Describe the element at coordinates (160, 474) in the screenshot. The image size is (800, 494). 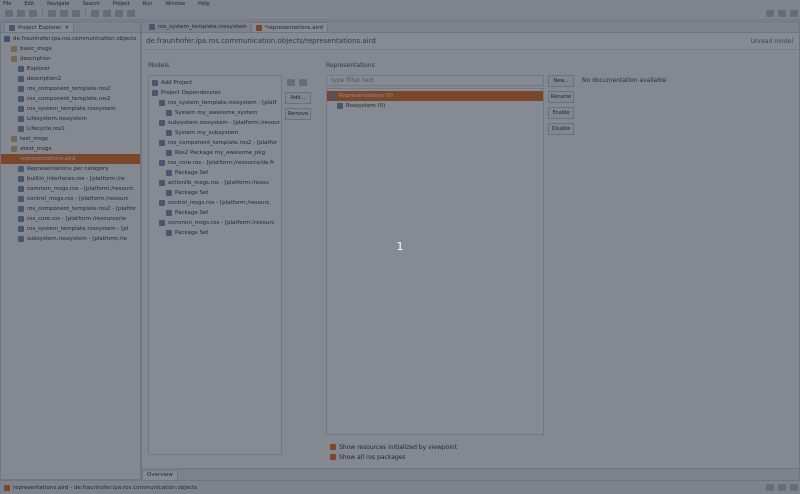
I see `tab-overview: Overview` at that location.